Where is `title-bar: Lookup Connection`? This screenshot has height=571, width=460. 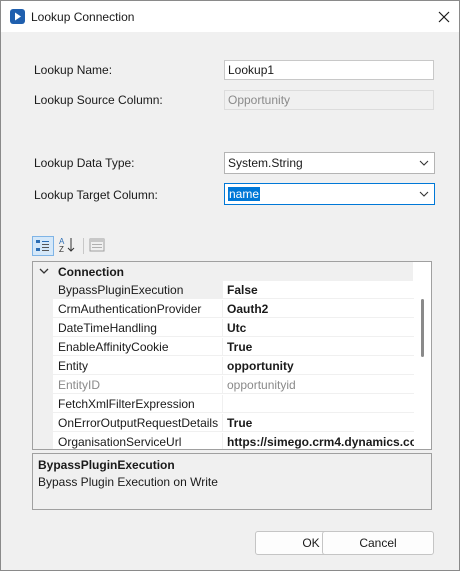 title-bar: Lookup Connection is located at coordinates (230, 16).